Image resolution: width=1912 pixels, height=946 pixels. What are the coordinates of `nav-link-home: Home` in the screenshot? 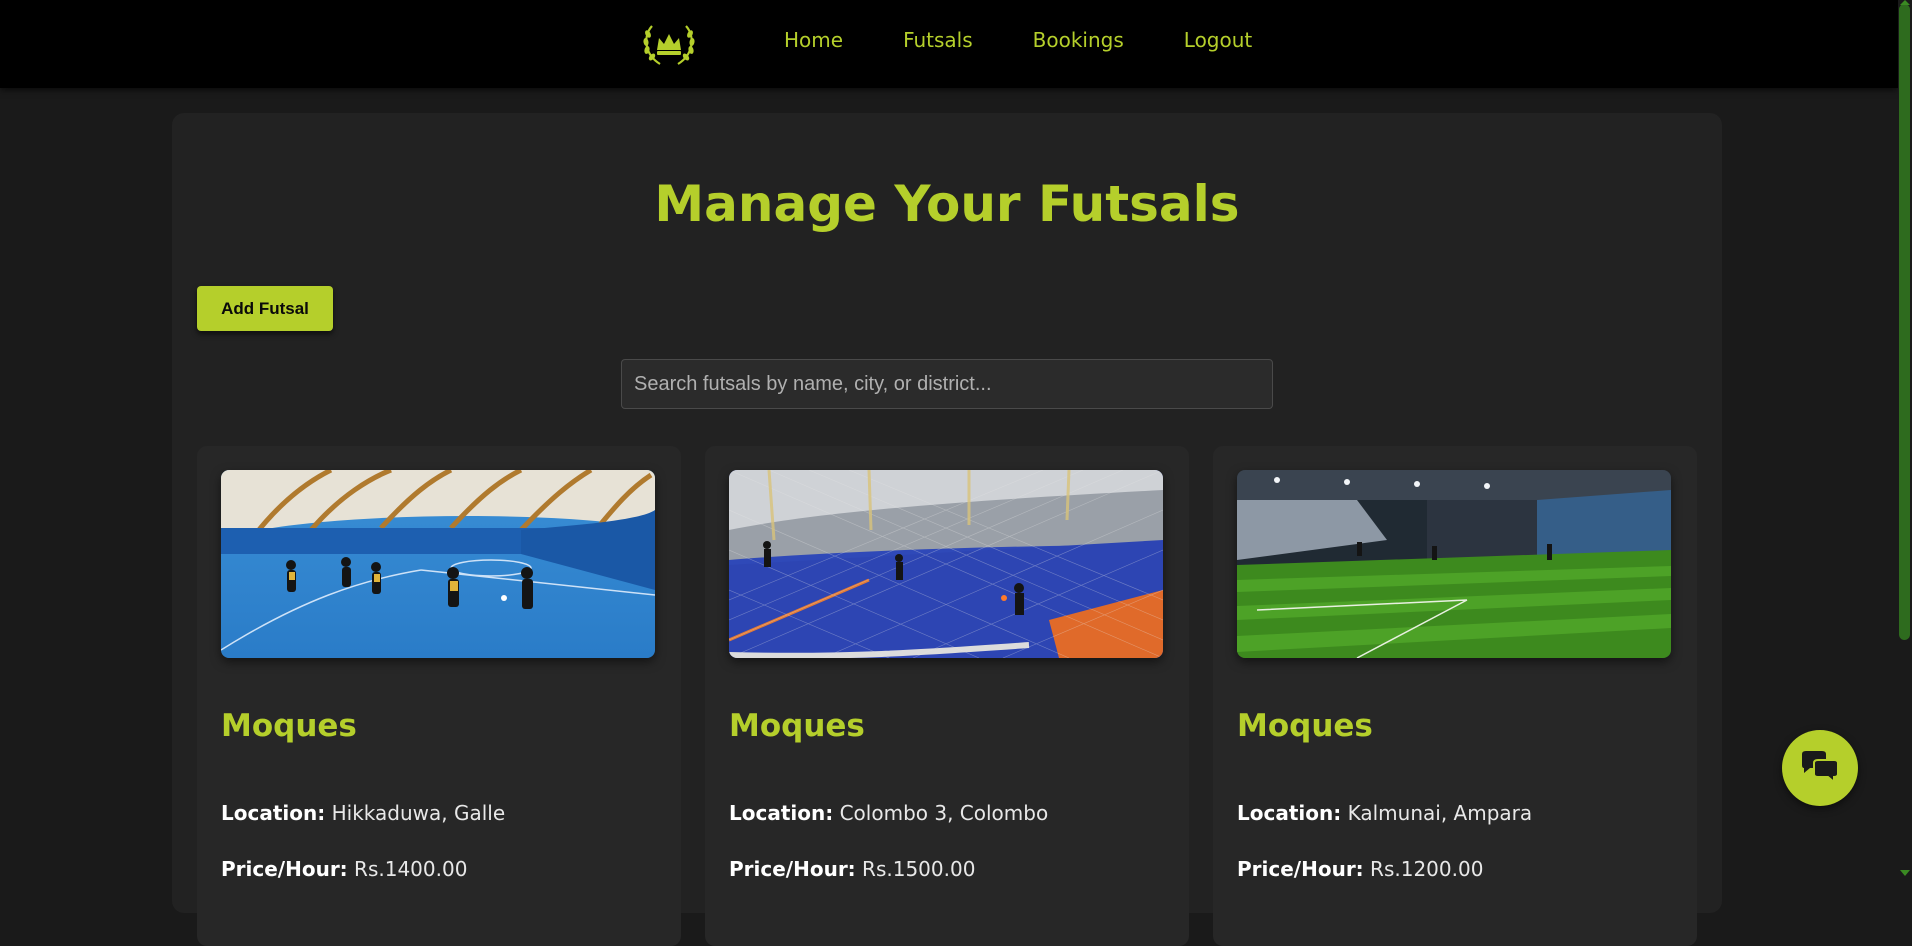 It's located at (813, 40).